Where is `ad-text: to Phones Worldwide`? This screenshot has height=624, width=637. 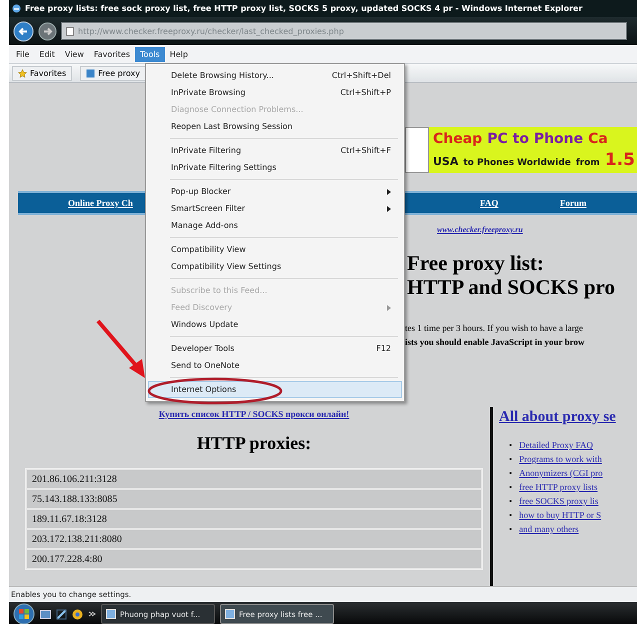 ad-text: to Phones Worldwide is located at coordinates (517, 163).